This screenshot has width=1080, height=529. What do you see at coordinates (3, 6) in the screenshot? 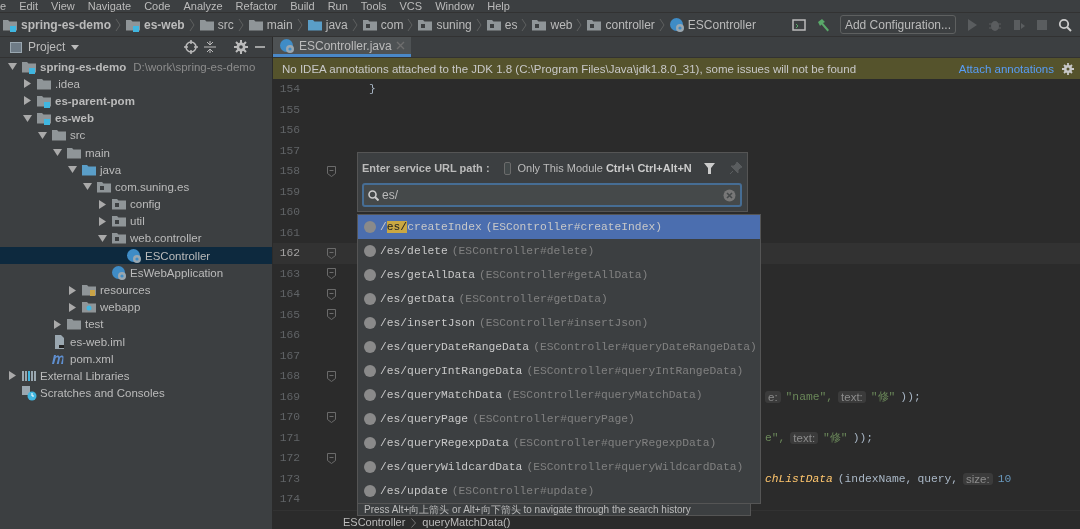
I see `menu-item: e` at bounding box center [3, 6].